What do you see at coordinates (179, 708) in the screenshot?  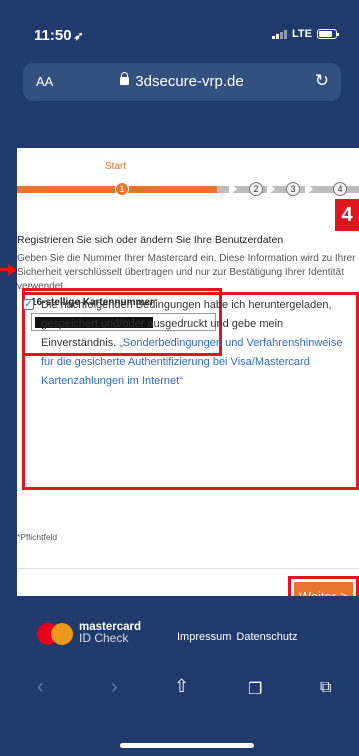 I see `browser-toolbar: ‹ › ⇧ ❐ ⧉` at bounding box center [179, 708].